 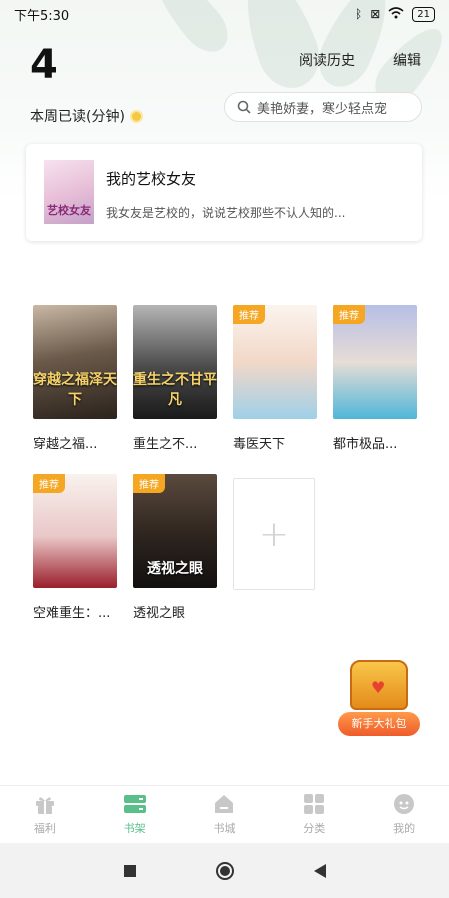 I want to click on nav-category: 分类, so click(x=314, y=814).